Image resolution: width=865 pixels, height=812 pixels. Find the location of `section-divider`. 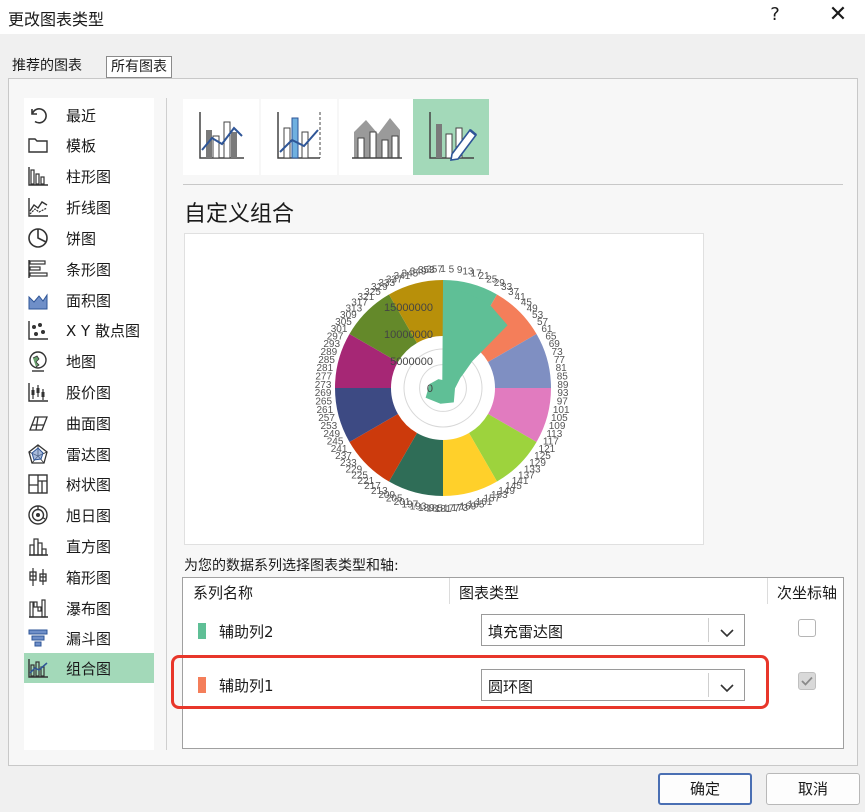

section-divider is located at coordinates (513, 184).